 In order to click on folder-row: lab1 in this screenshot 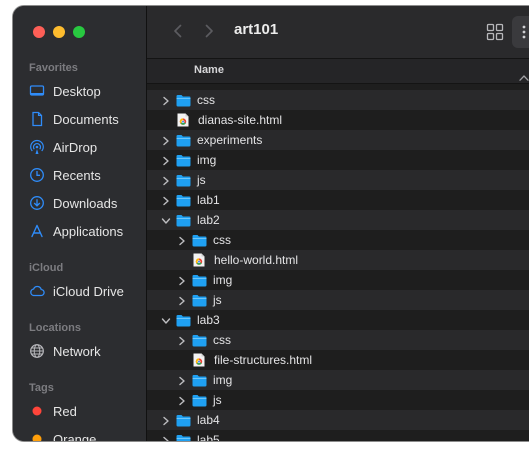, I will do `click(338, 200)`.